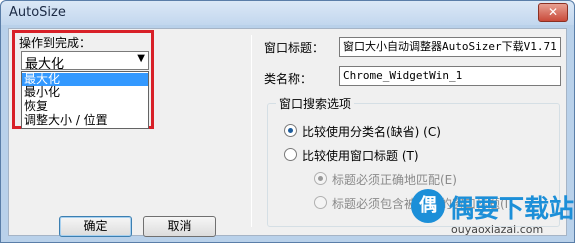  What do you see at coordinates (85, 120) in the screenshot?
I see `option-resize-position: 调整大小 / 位置` at bounding box center [85, 120].